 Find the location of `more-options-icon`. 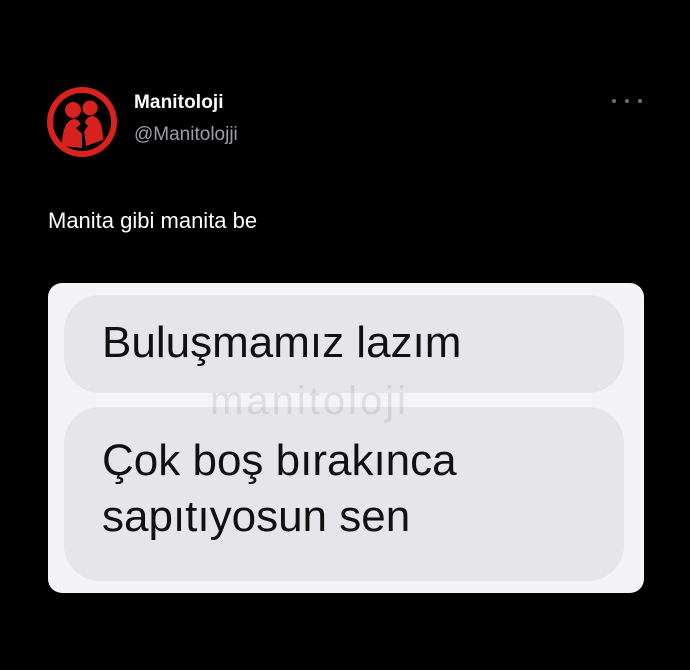

more-options-icon is located at coordinates (627, 101).